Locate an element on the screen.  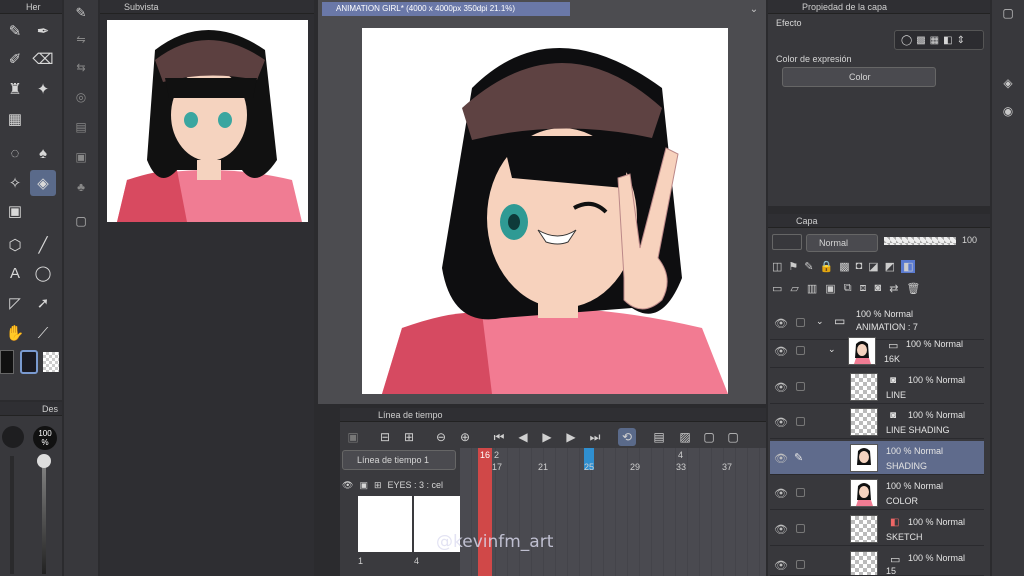
brush-size-badge: 100% is located at coordinates (45, 438).